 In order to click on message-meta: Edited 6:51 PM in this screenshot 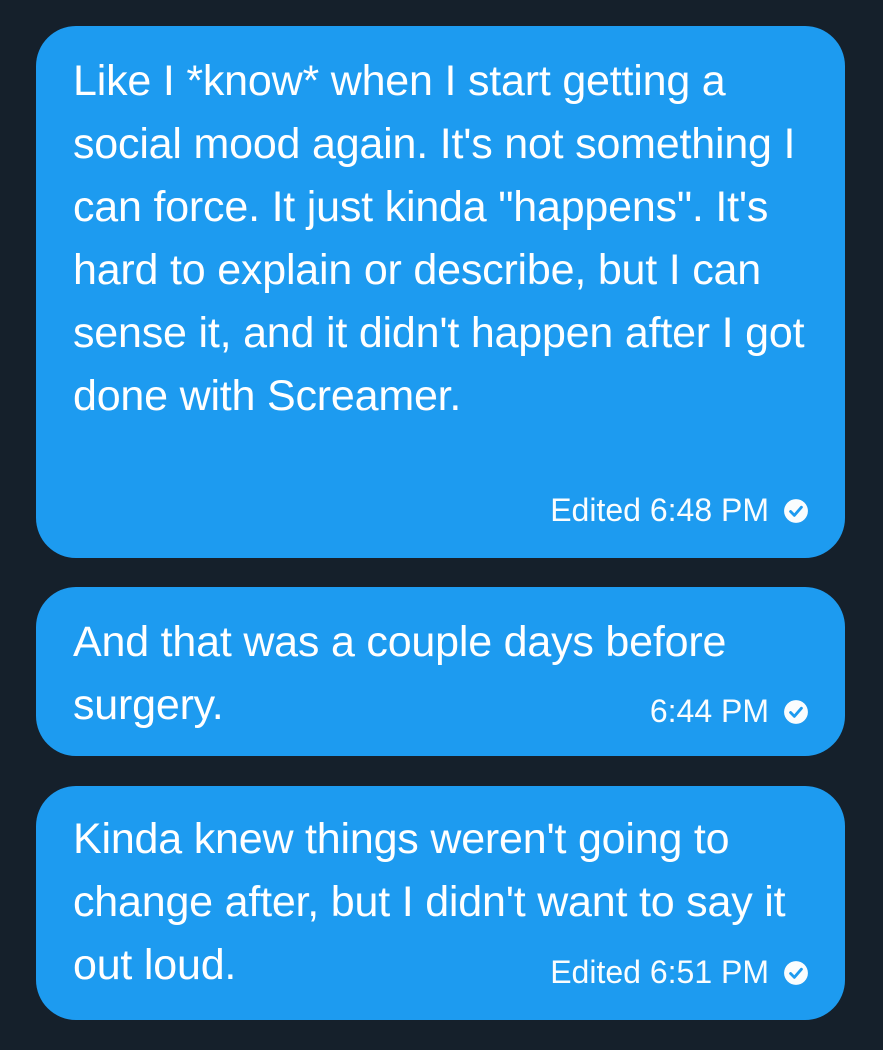, I will do `click(679, 972)`.